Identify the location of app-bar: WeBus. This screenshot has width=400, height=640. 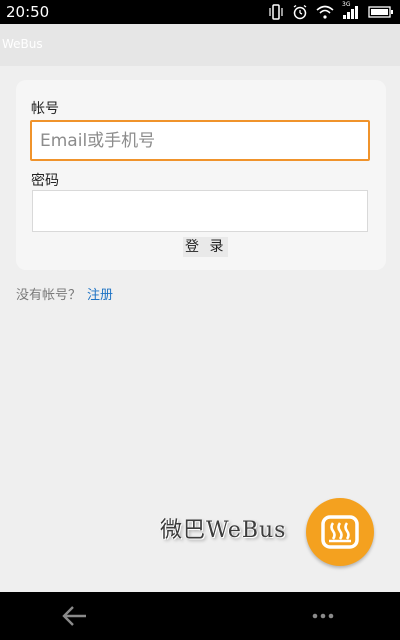
(200, 45).